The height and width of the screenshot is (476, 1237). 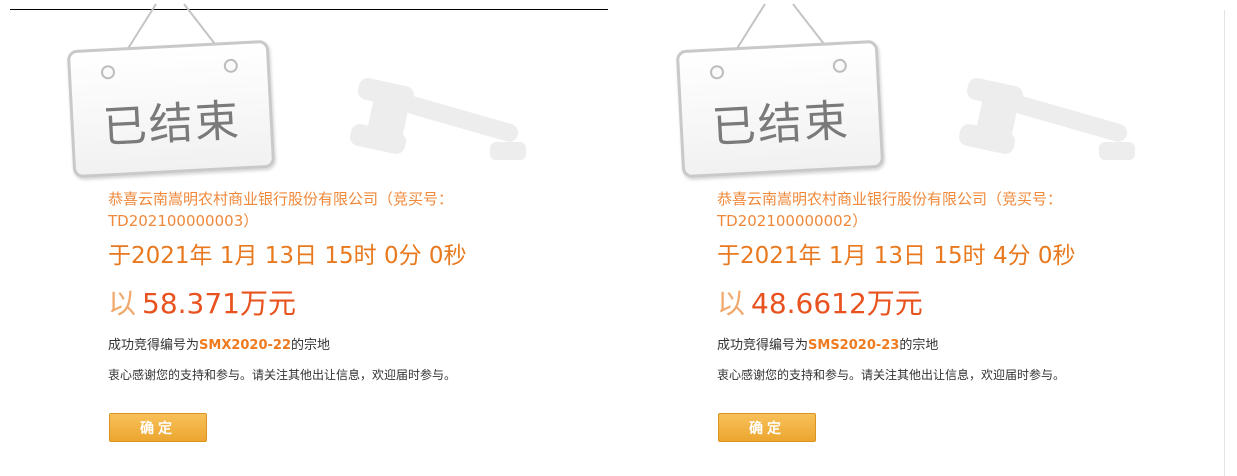 I want to click on result-text: 成功竞得编号为SMS2020-23的宗地, so click(x=827, y=343).